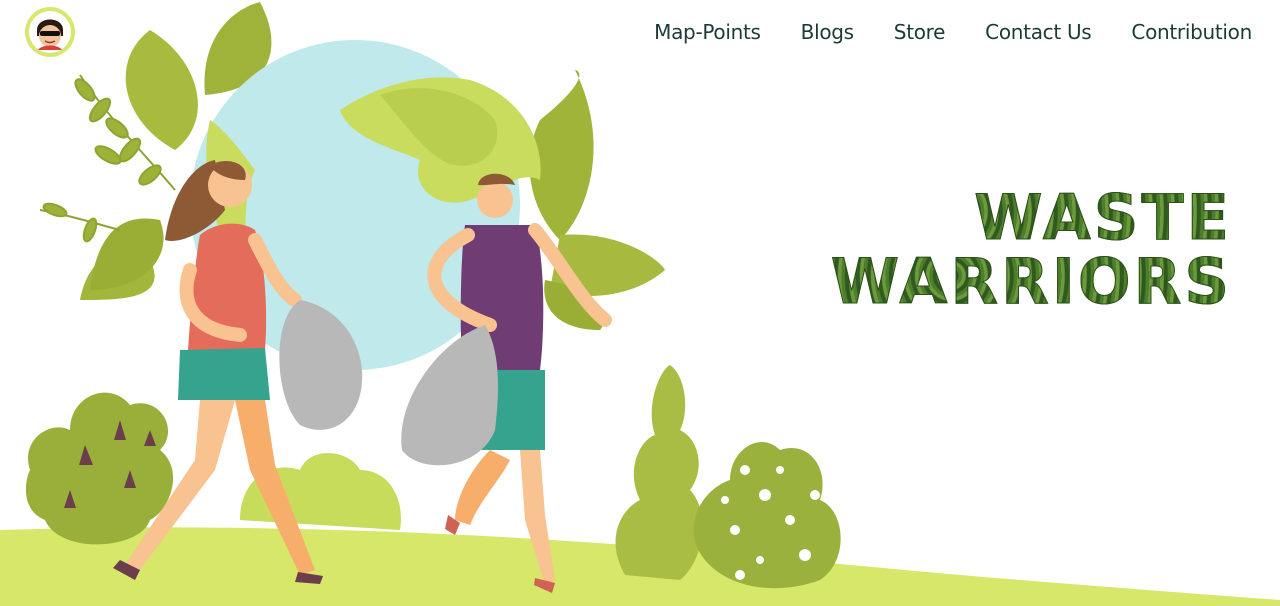  What do you see at coordinates (1031, 281) in the screenshot?
I see `hero-title-line-2: WARRIORS` at bounding box center [1031, 281].